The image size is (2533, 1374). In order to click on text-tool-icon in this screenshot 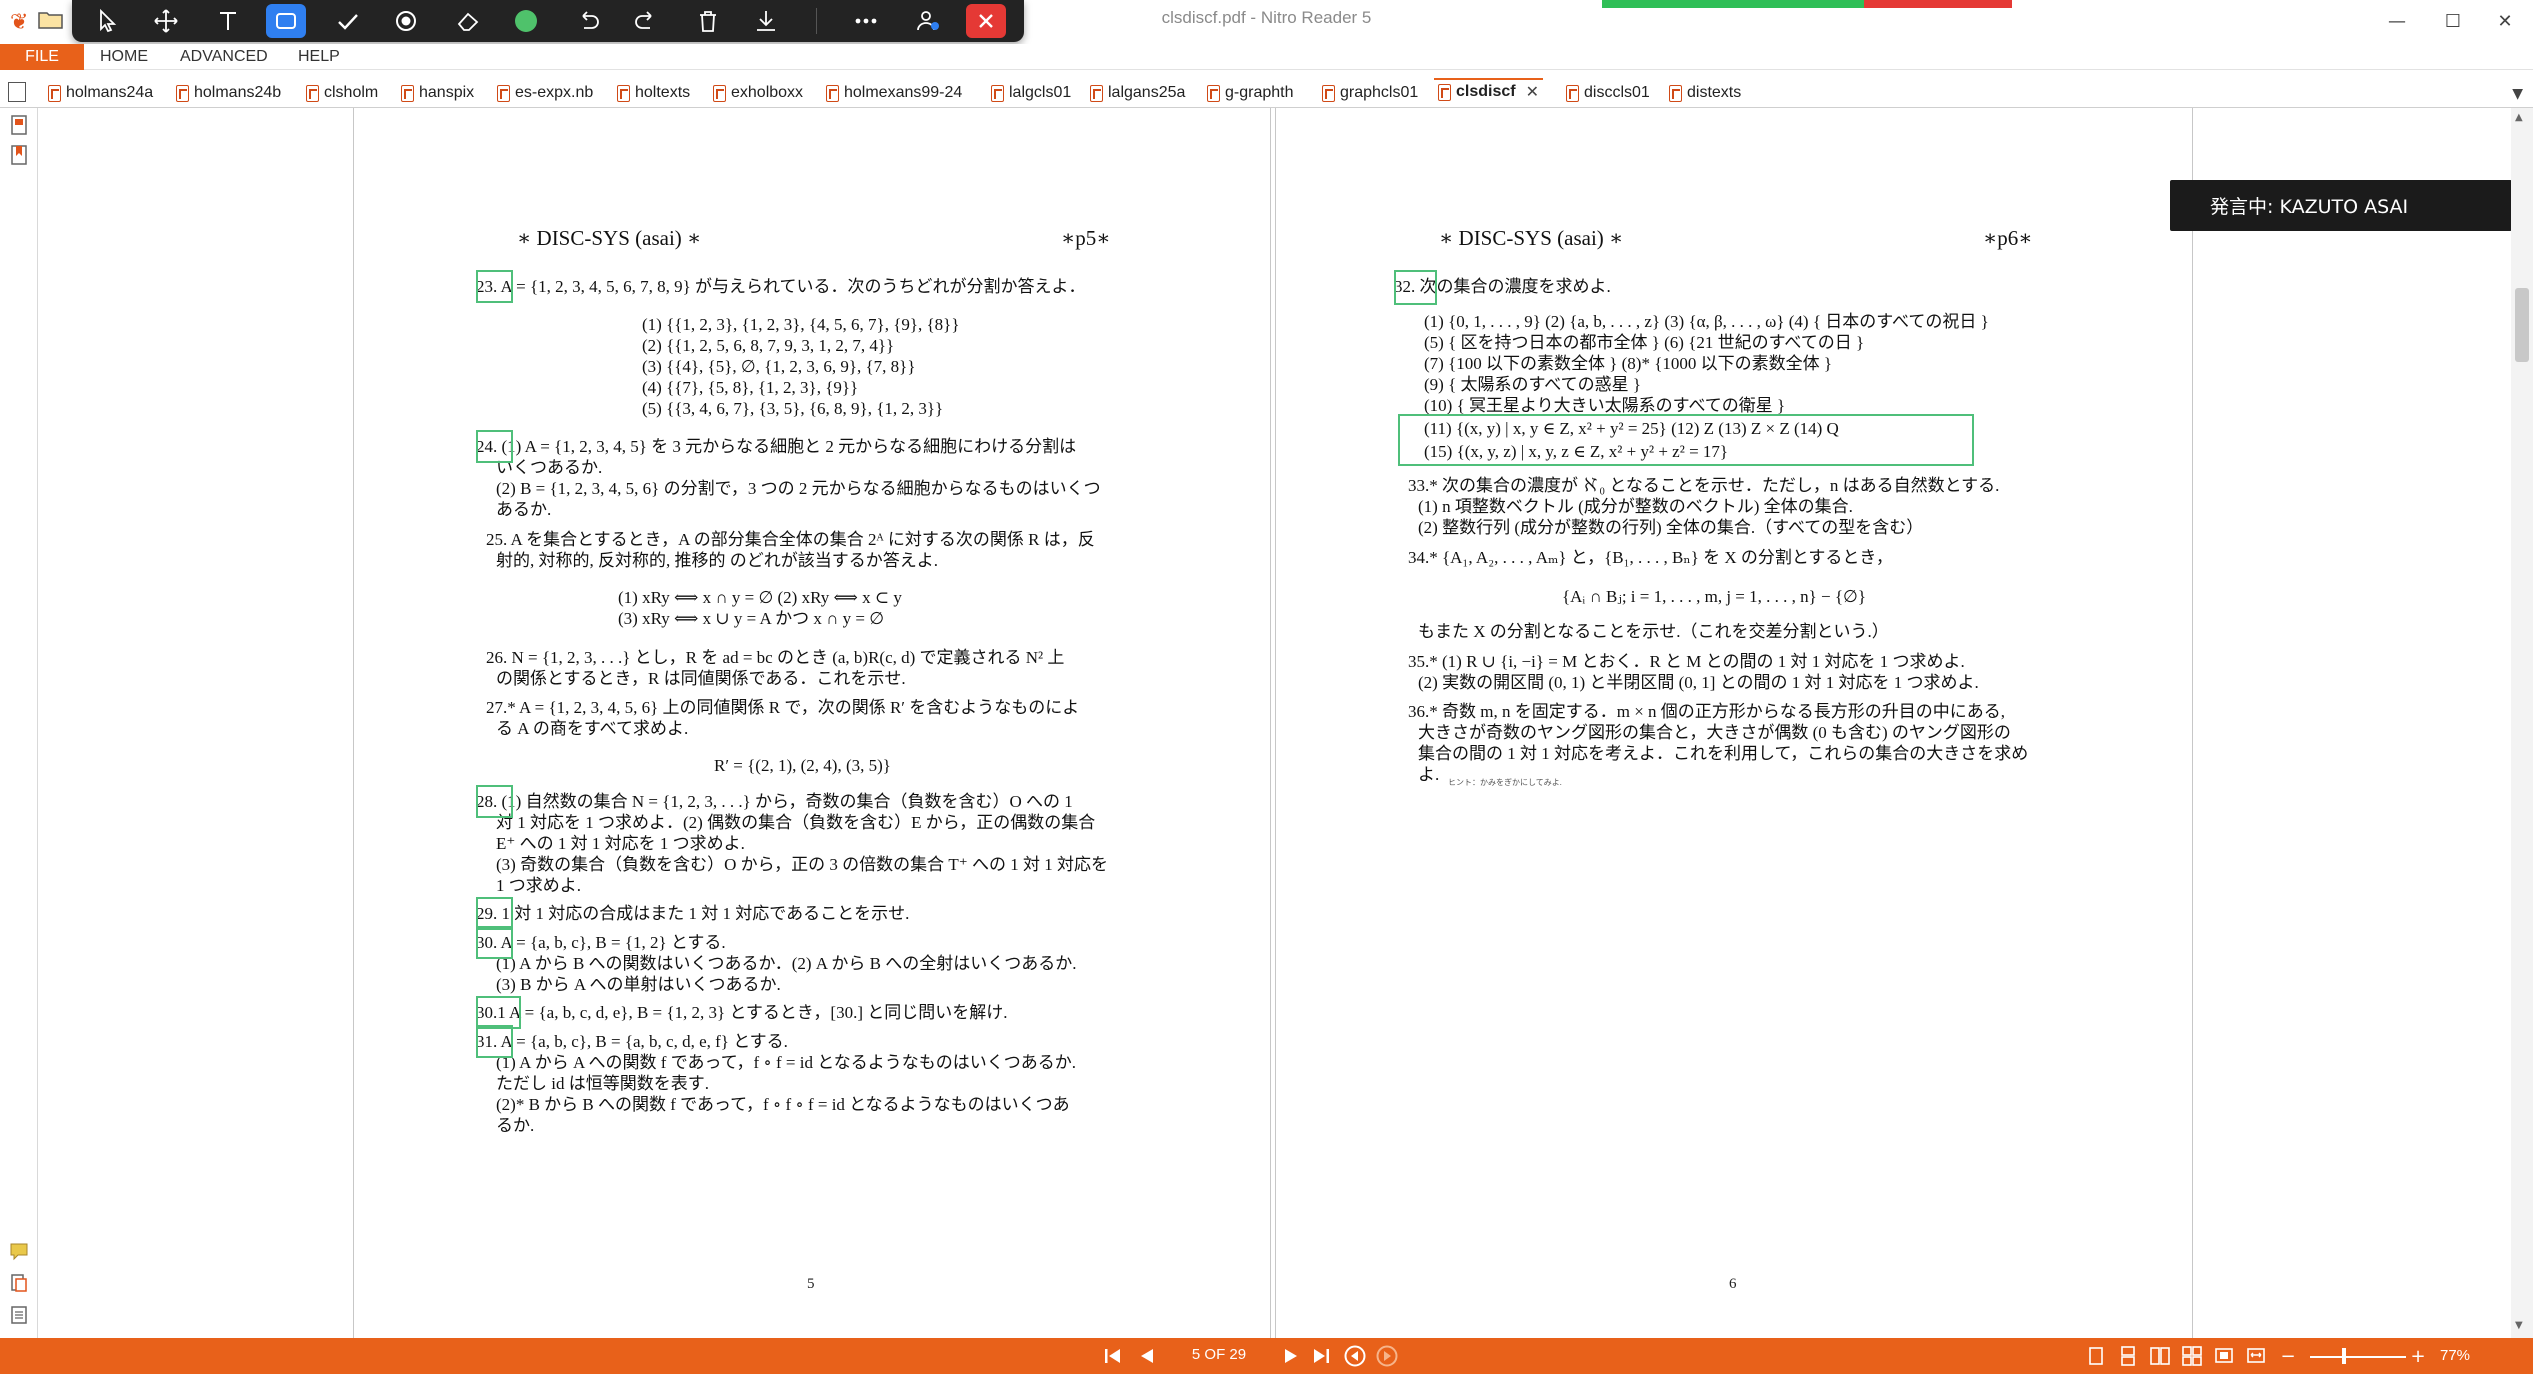, I will do `click(228, 21)`.